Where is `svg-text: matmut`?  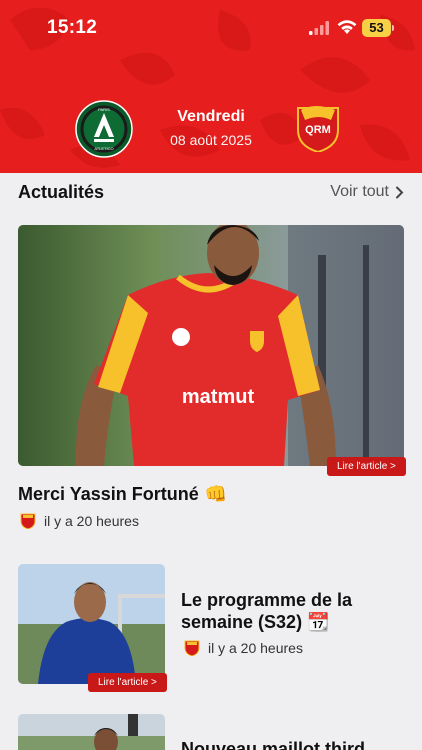 svg-text: matmut is located at coordinates (218, 397).